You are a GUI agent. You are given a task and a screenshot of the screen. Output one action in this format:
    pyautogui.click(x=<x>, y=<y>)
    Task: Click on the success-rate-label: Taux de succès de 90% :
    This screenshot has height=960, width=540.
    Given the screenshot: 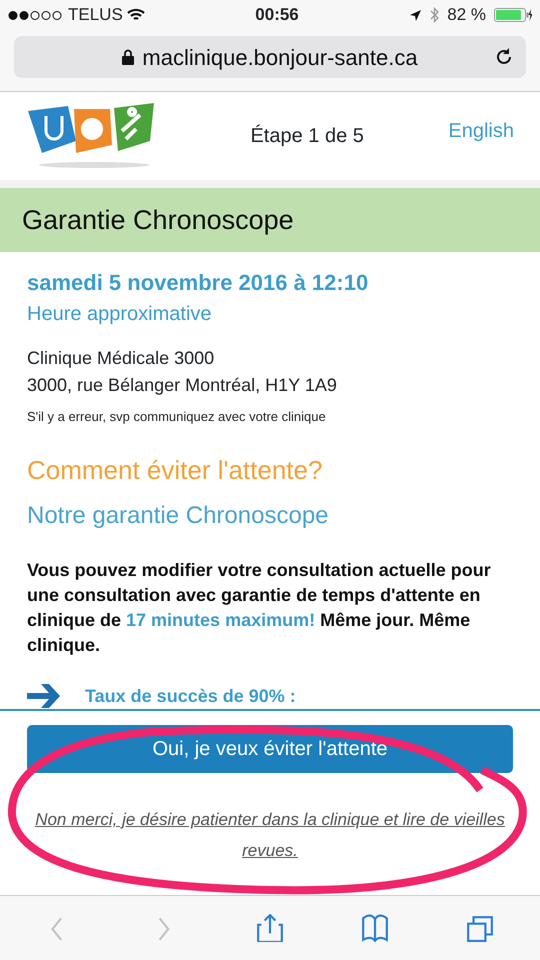 What is the action you would take?
    pyautogui.click(x=190, y=696)
    